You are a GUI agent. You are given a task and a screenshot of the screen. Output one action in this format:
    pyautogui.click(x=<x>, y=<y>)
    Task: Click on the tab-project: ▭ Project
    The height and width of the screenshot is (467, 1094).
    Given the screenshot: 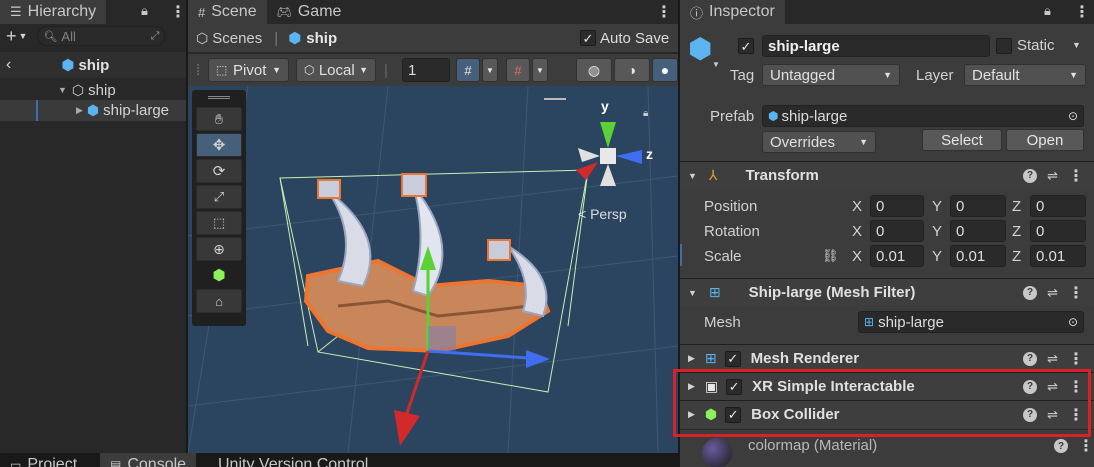 What is the action you would take?
    pyautogui.click(x=43, y=460)
    